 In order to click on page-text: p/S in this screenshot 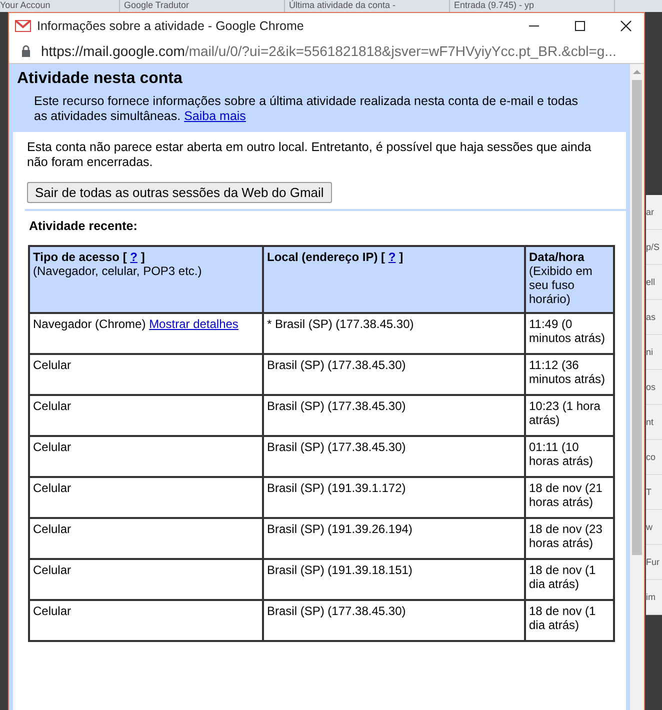, I will do `click(653, 247)`.